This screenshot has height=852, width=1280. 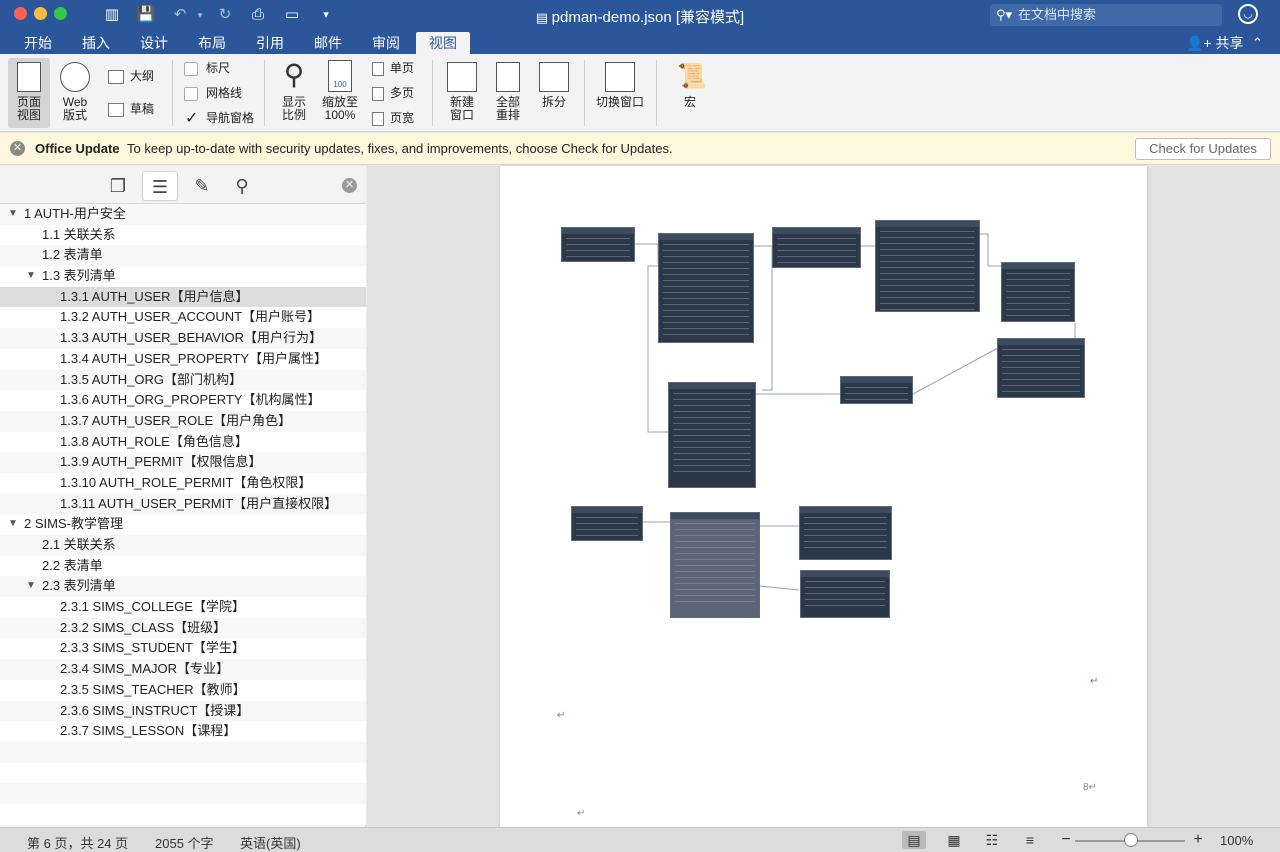 What do you see at coordinates (184, 842) in the screenshot?
I see `word-count: 2055 个字` at bounding box center [184, 842].